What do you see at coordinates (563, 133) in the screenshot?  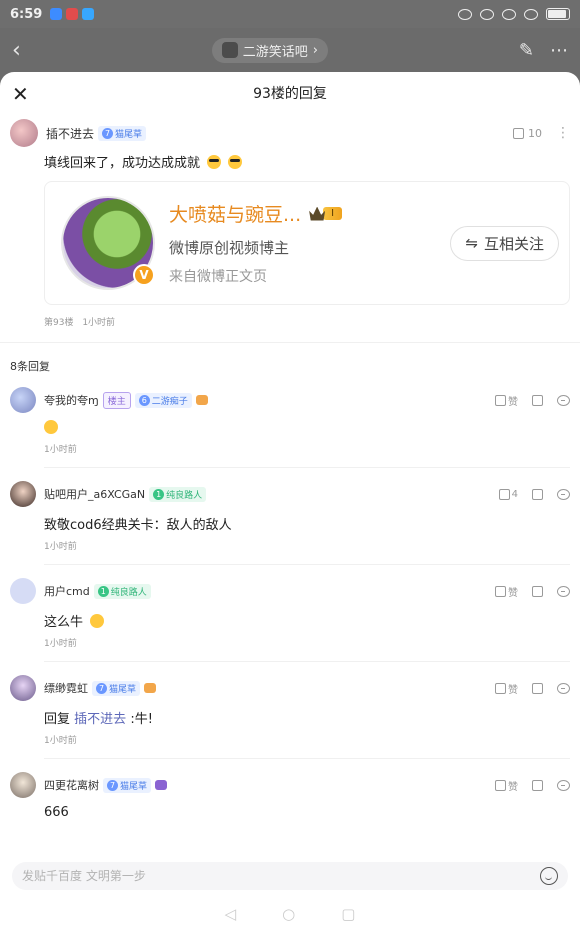 I see `more-vertical-icon: ⋮` at bounding box center [563, 133].